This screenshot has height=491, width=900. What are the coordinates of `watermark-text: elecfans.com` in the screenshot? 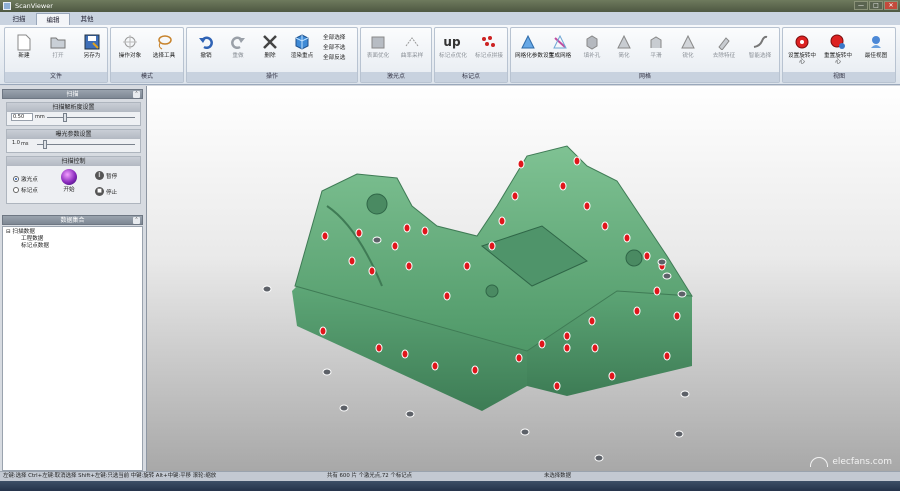 It's located at (862, 462).